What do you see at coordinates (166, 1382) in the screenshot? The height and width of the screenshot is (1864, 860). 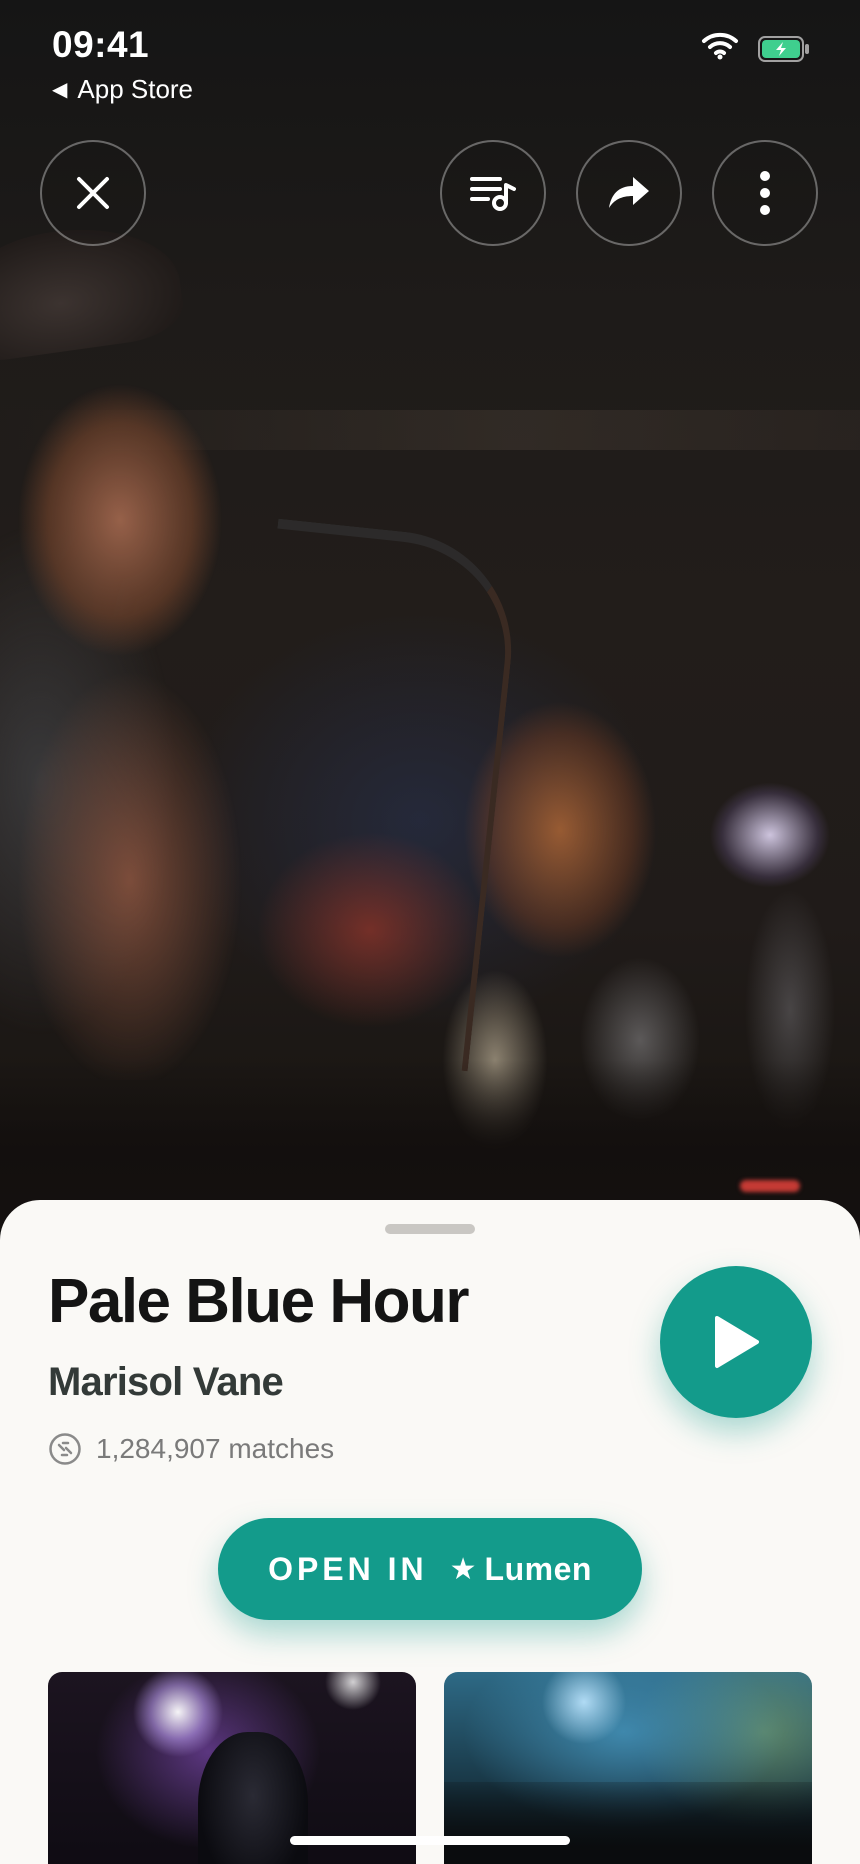 I see `artist-name: Marisol Vane` at bounding box center [166, 1382].